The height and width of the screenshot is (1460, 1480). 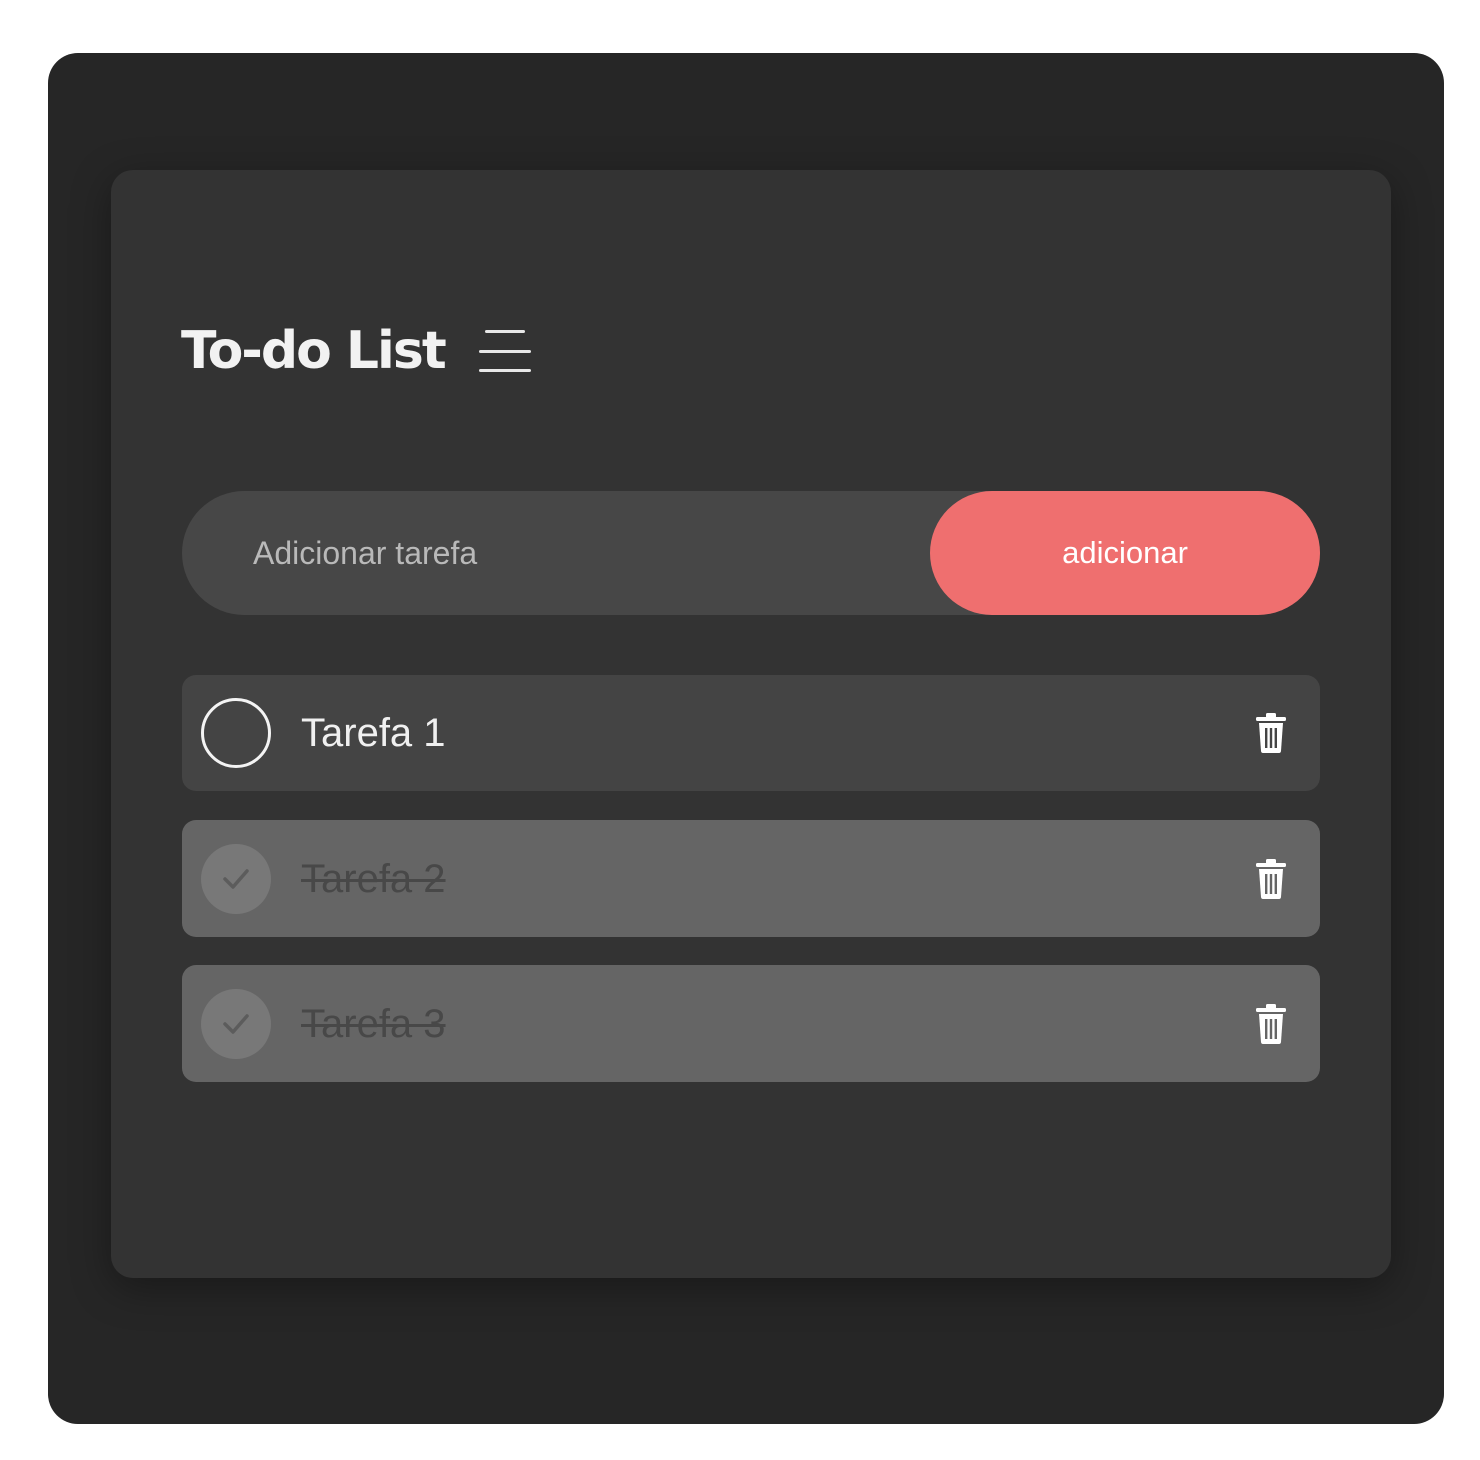 I want to click on circle-outline-icon, so click(x=236, y=733).